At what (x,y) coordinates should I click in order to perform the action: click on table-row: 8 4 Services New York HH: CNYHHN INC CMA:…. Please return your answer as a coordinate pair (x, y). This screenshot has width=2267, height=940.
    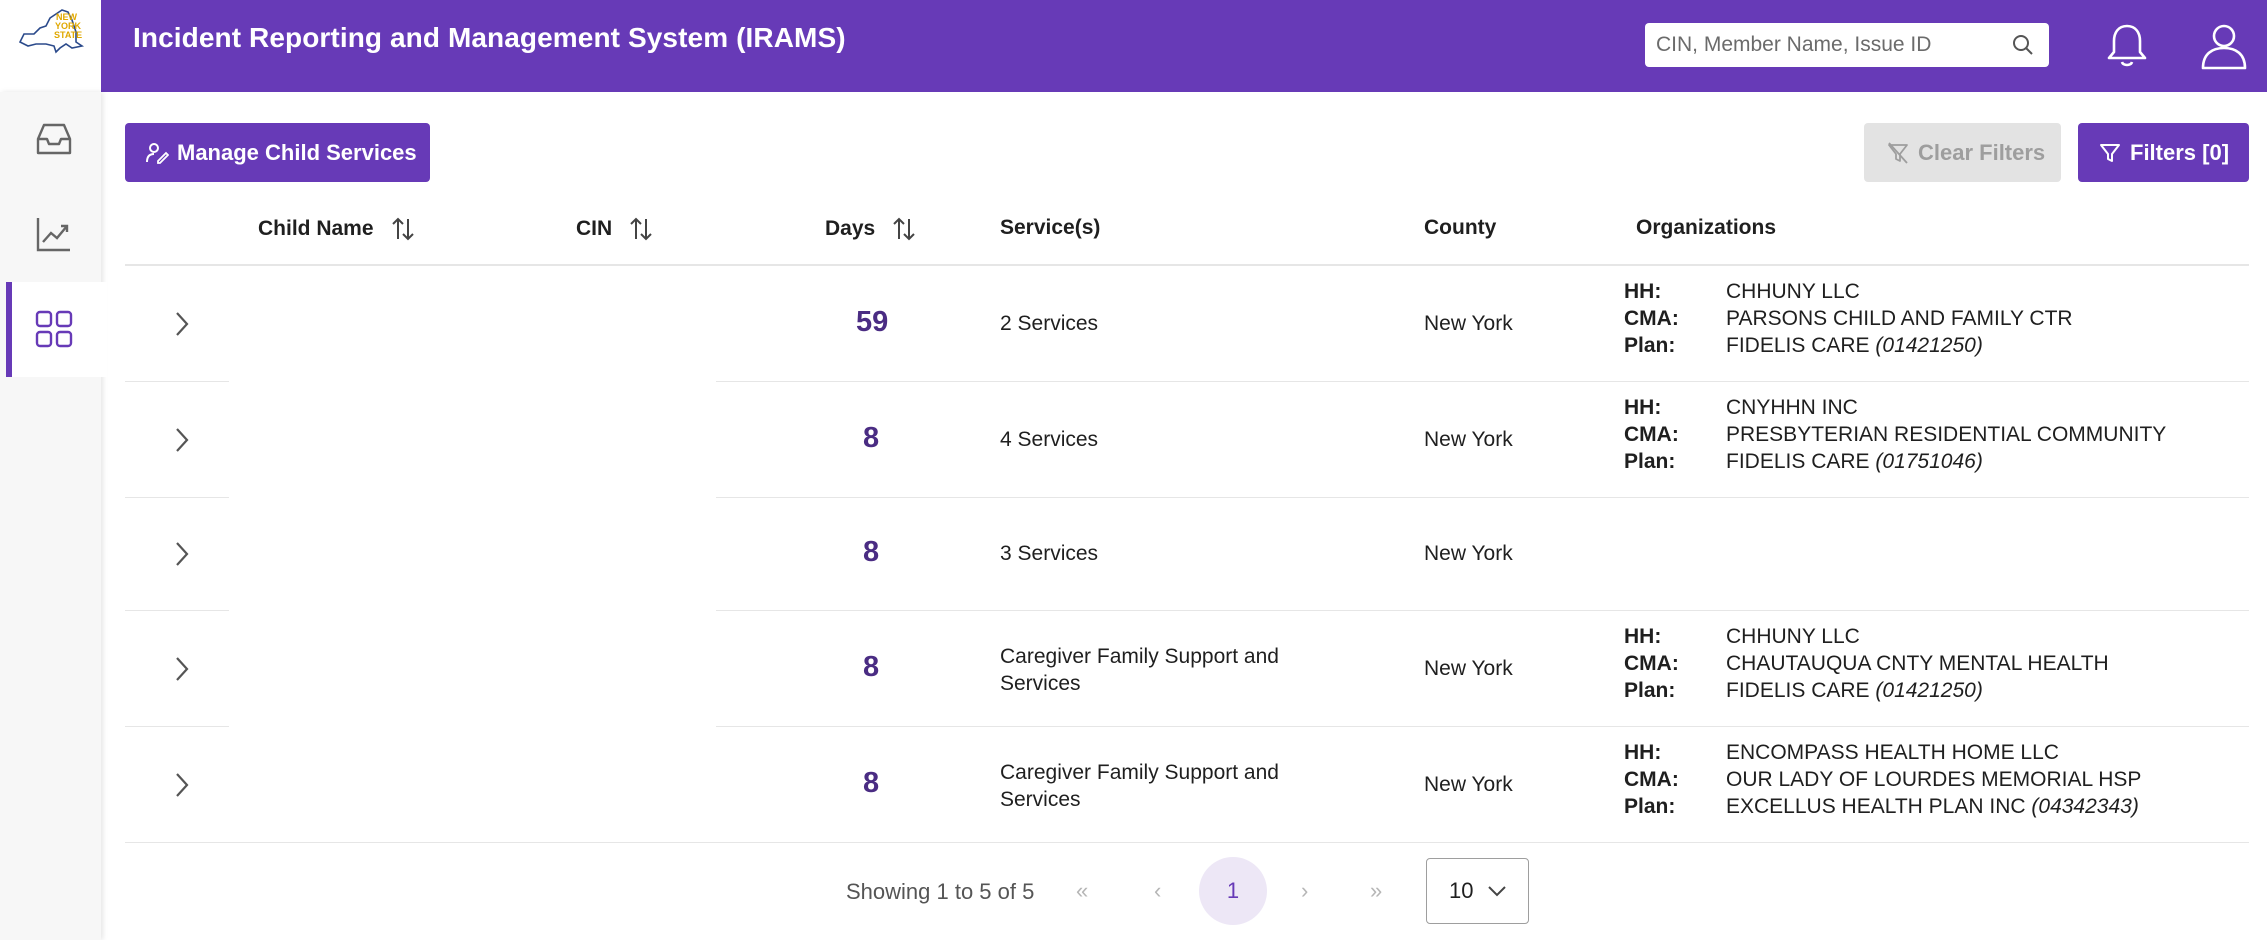
    Looking at the image, I should click on (1133, 439).